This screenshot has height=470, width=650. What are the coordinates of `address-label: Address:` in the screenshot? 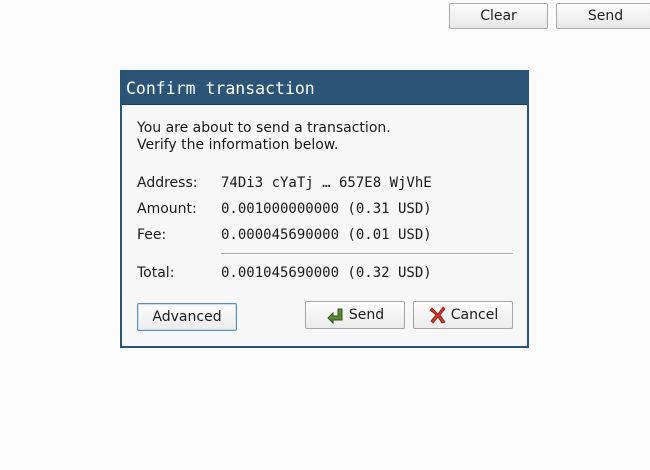 It's located at (167, 183).